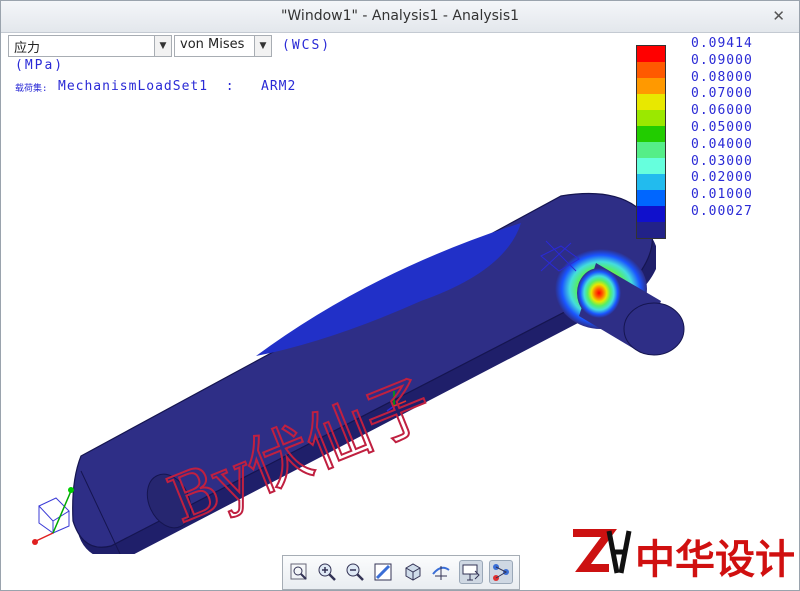 Image resolution: width=800 pixels, height=591 pixels. Describe the element at coordinates (722, 43) in the screenshot. I see `legend-value: 0.09414` at that location.